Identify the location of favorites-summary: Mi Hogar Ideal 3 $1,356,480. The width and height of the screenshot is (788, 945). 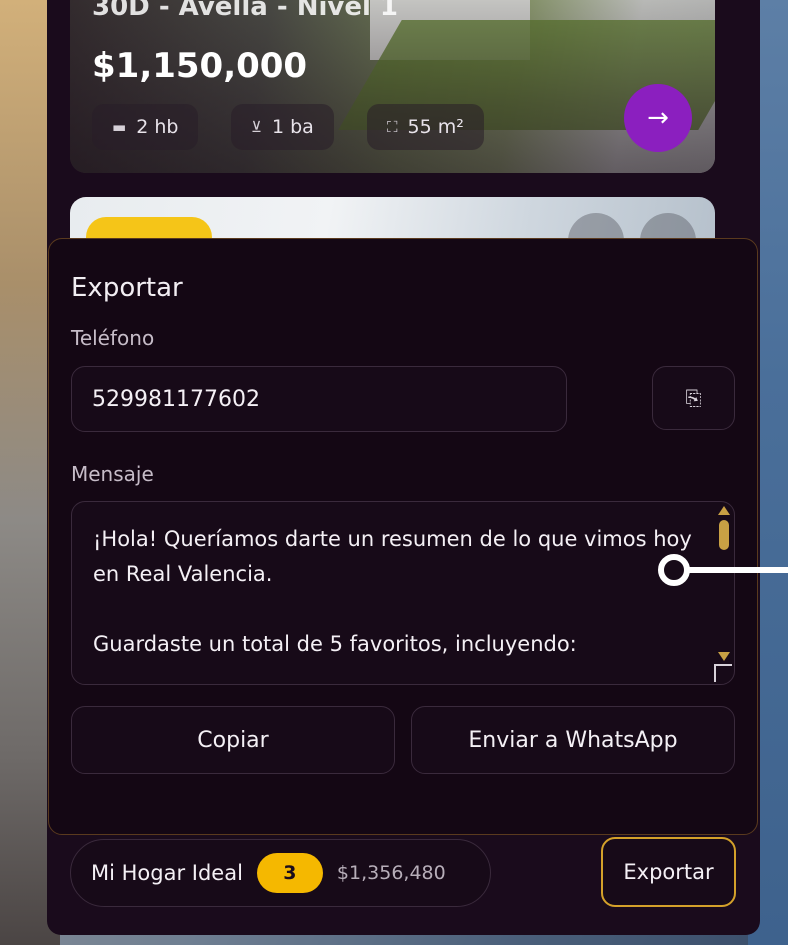
(280, 873).